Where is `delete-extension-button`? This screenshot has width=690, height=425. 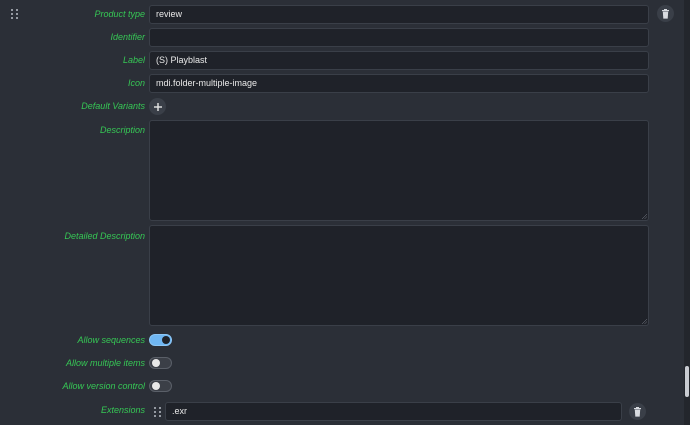
delete-extension-button is located at coordinates (637, 411).